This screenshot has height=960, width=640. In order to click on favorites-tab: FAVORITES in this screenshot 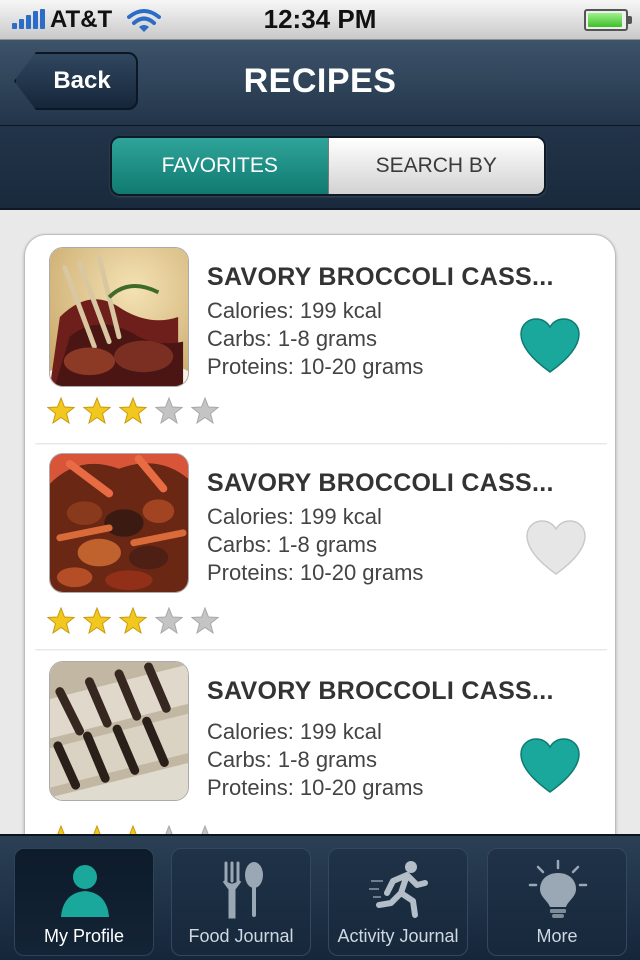, I will do `click(220, 166)`.